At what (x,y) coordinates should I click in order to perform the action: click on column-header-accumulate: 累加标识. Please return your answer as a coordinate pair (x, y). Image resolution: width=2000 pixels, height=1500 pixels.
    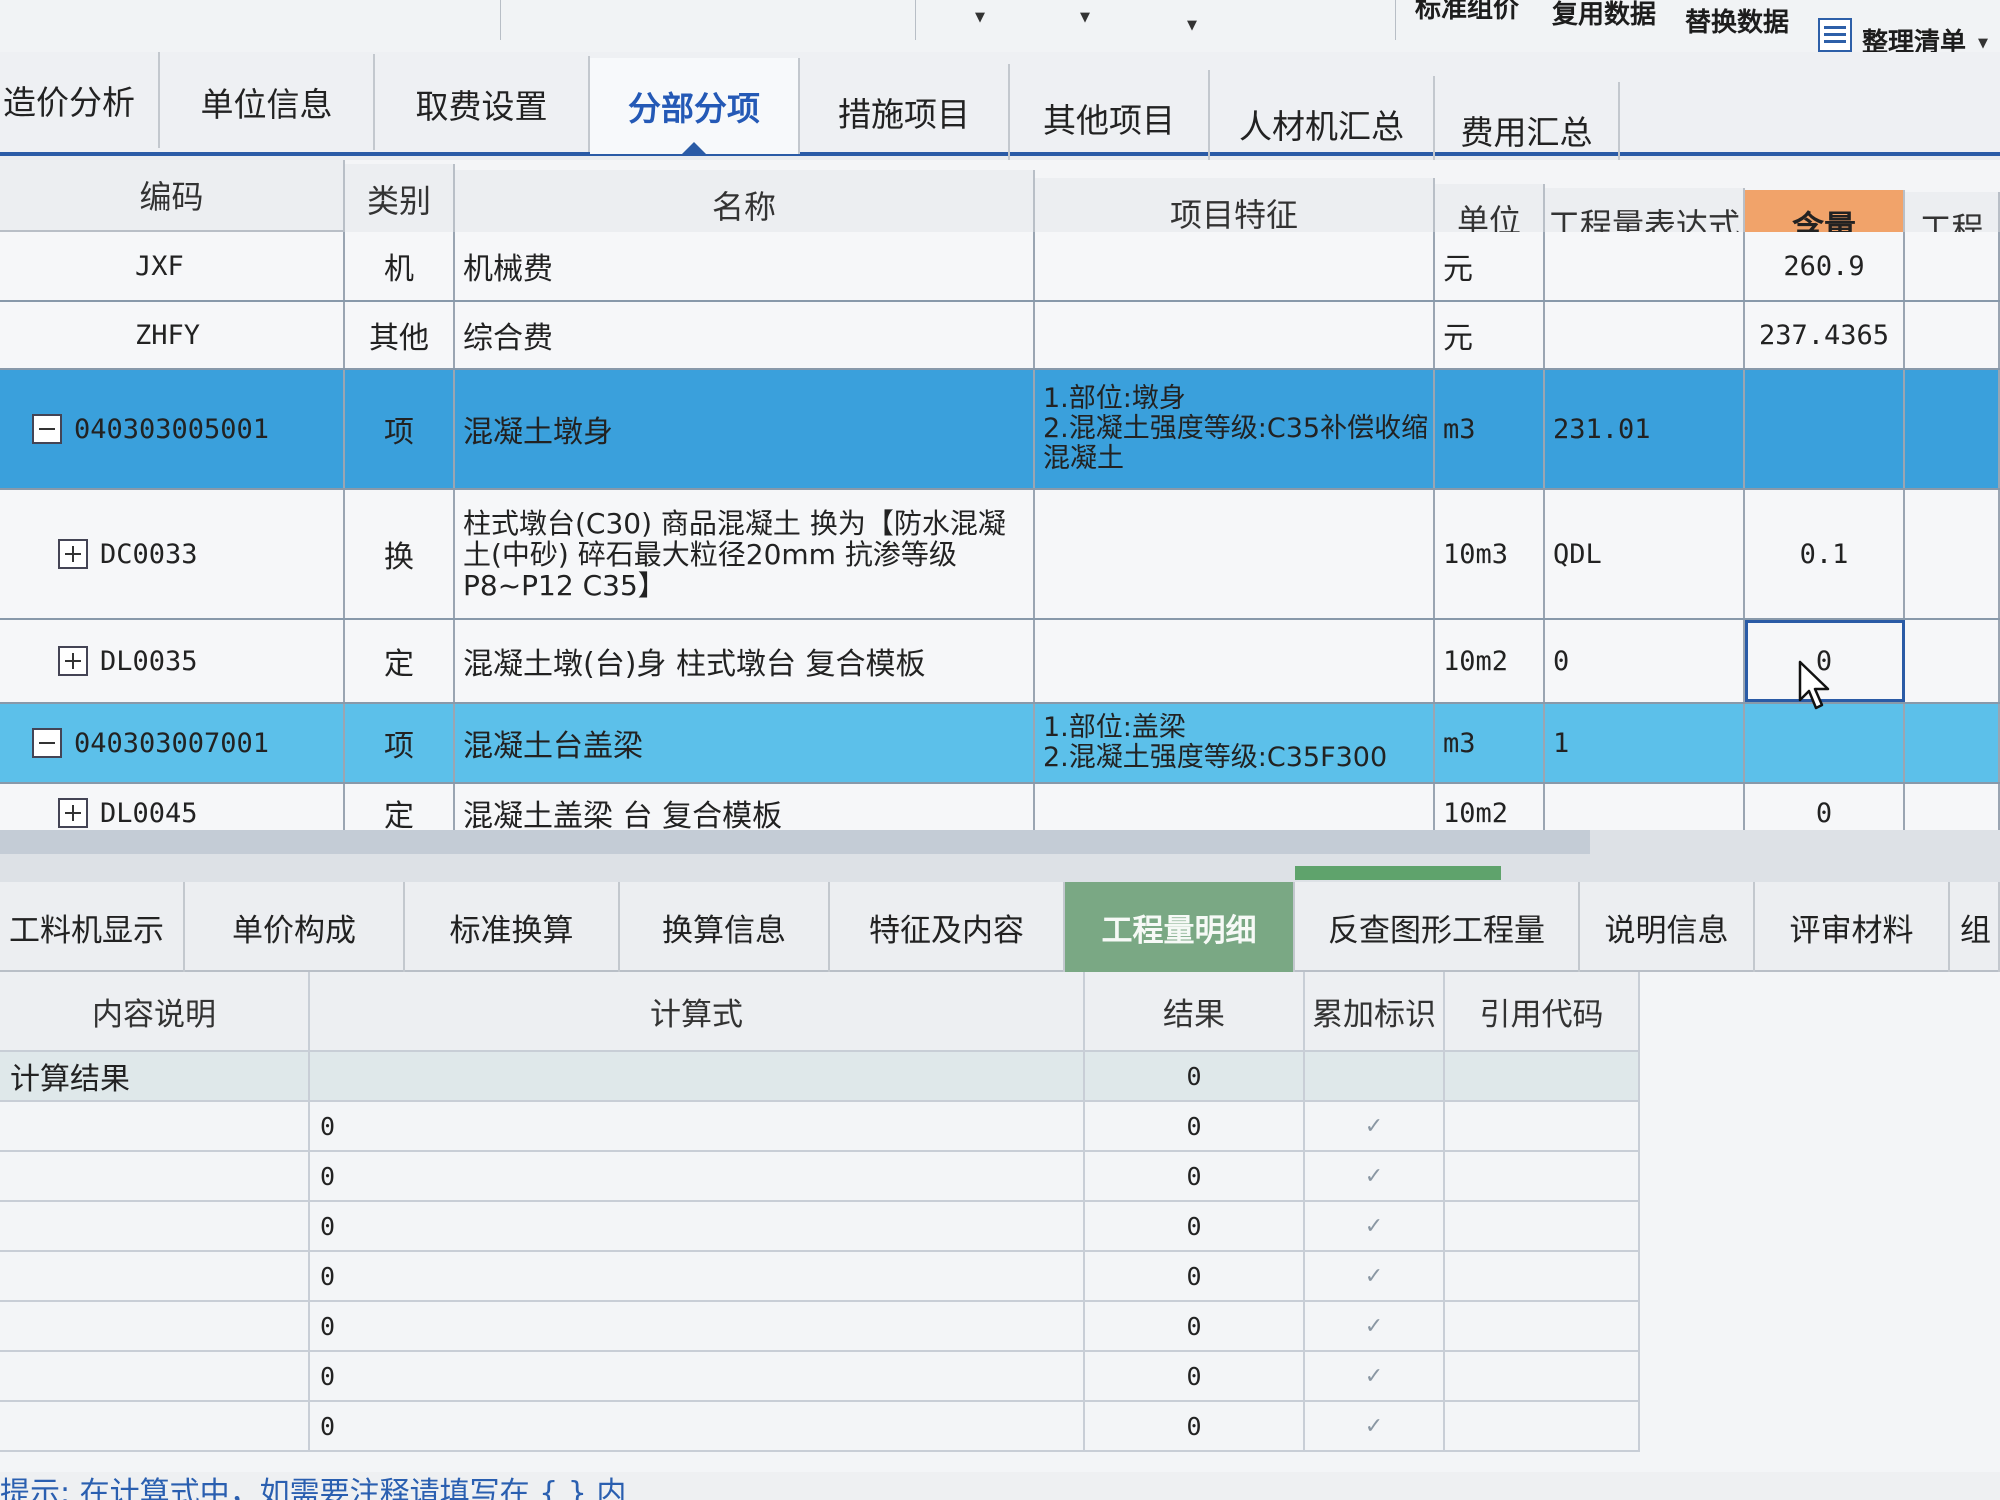
    Looking at the image, I should click on (1375, 1012).